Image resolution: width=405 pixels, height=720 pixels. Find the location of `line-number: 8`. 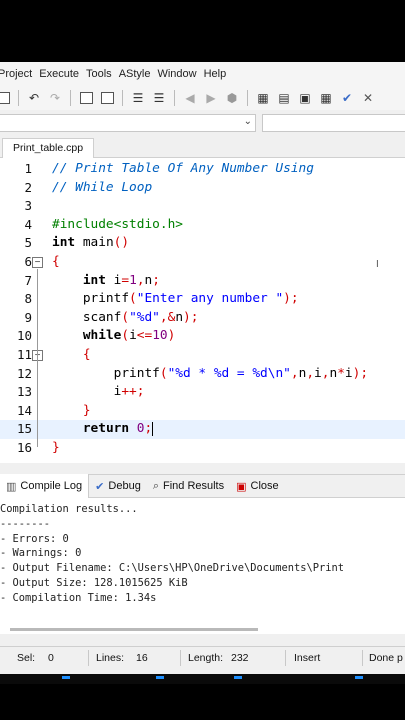

line-number: 8 is located at coordinates (28, 299).